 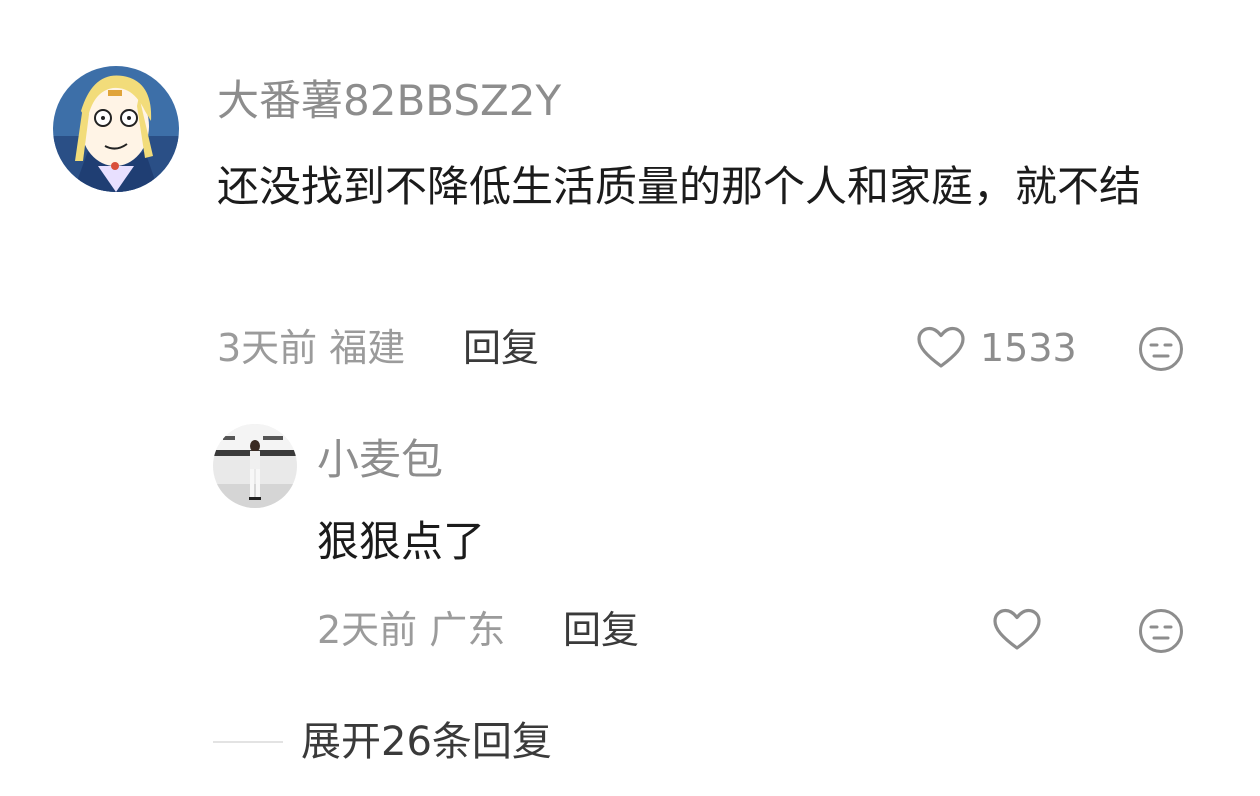 I want to click on expand-divider, so click(x=248, y=742).